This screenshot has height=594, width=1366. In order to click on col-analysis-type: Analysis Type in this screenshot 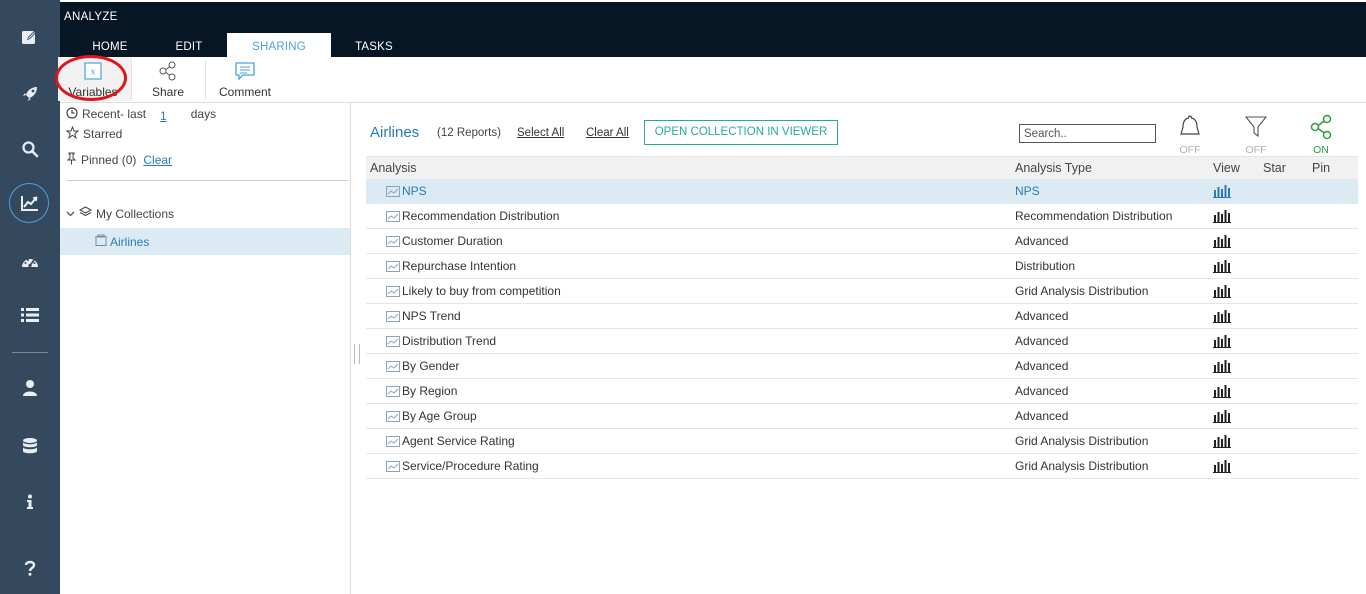, I will do `click(1053, 168)`.